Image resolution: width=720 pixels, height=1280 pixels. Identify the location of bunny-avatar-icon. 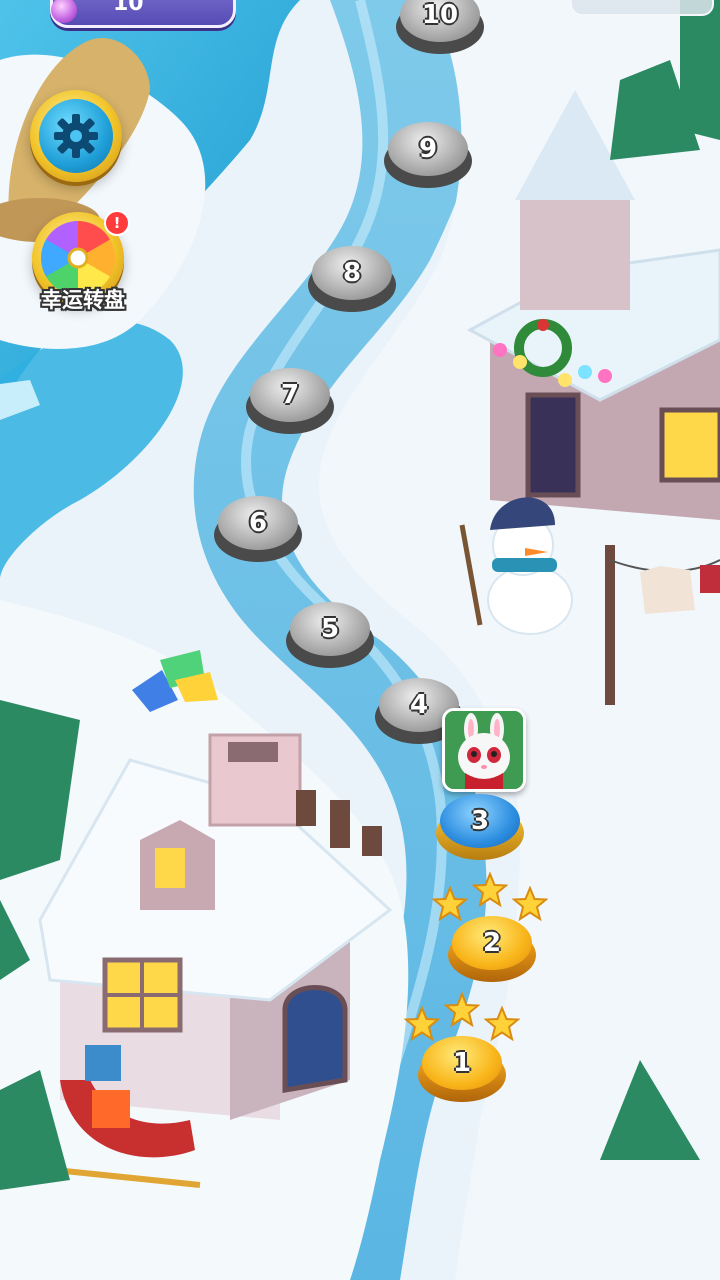
(484, 750).